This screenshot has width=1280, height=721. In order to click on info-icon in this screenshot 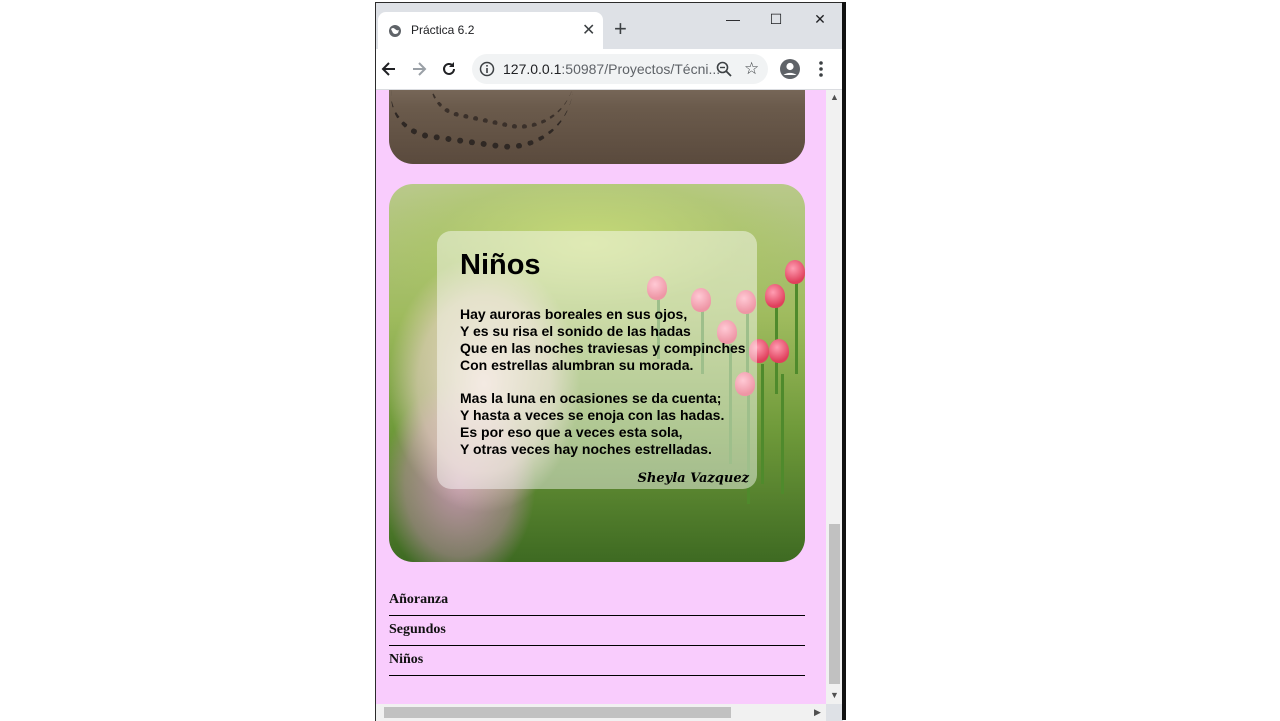, I will do `click(487, 69)`.